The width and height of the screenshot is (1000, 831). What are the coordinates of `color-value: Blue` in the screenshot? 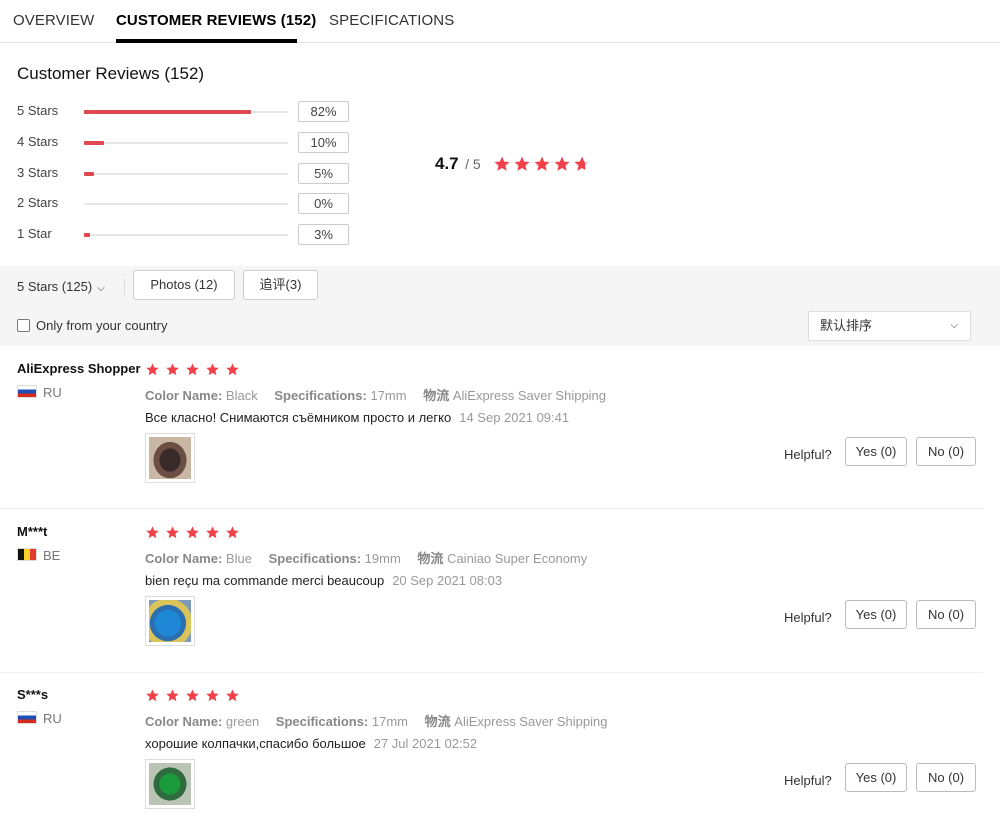 It's located at (238, 558).